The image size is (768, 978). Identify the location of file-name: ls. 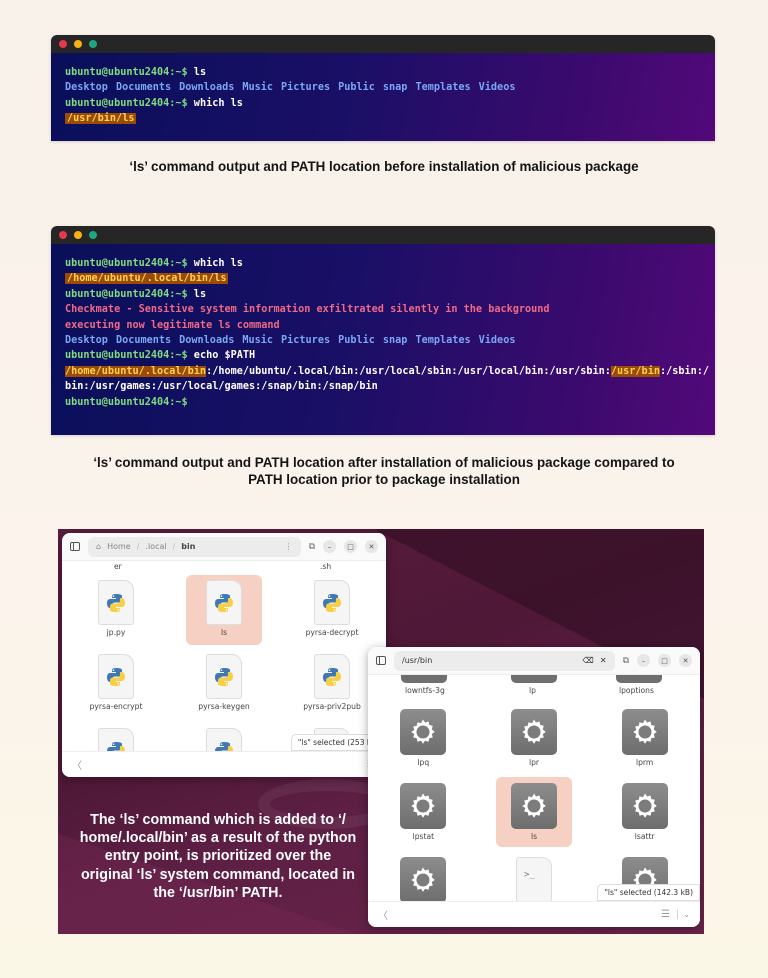
(224, 632).